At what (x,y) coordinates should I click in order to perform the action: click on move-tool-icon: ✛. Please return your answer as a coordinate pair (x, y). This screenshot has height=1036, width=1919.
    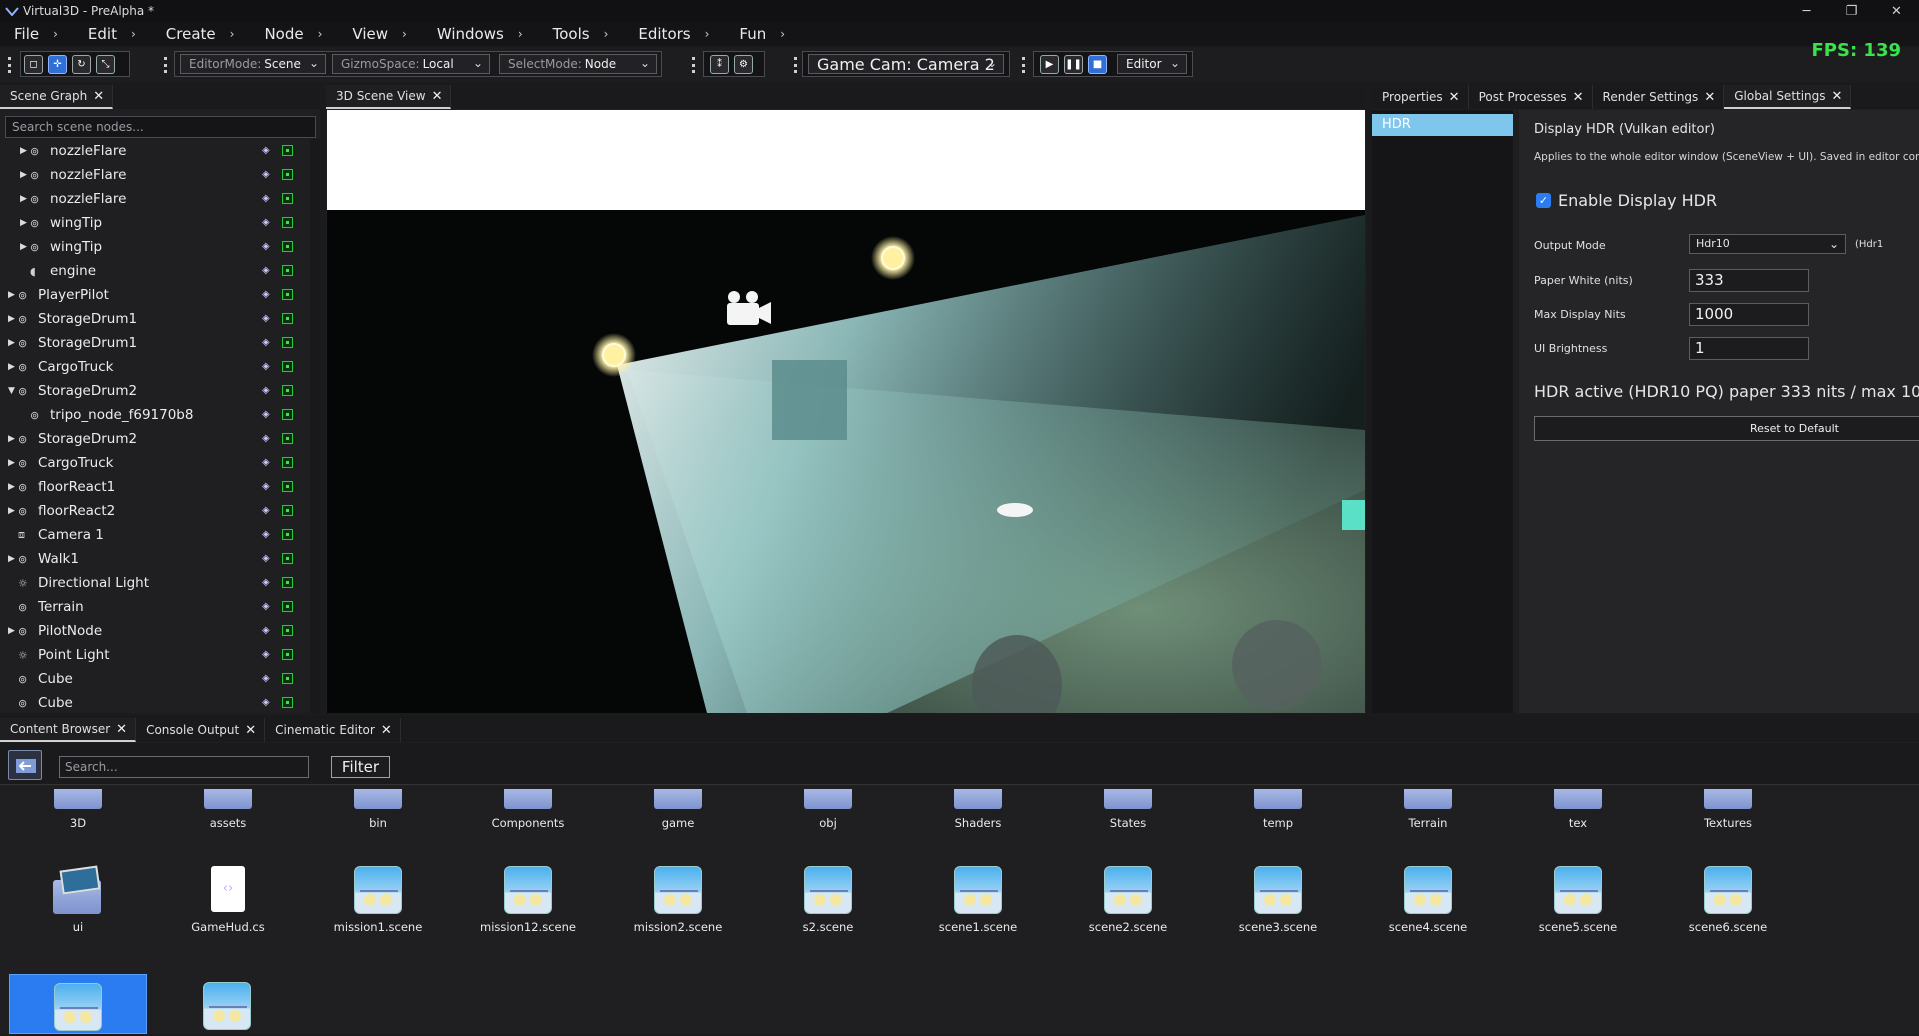
    Looking at the image, I should click on (57, 64).